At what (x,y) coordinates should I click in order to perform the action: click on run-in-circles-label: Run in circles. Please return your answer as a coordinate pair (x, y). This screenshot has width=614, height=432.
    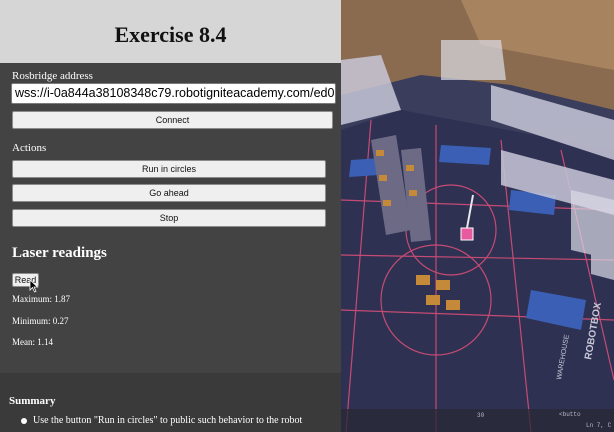
    Looking at the image, I should click on (169, 169).